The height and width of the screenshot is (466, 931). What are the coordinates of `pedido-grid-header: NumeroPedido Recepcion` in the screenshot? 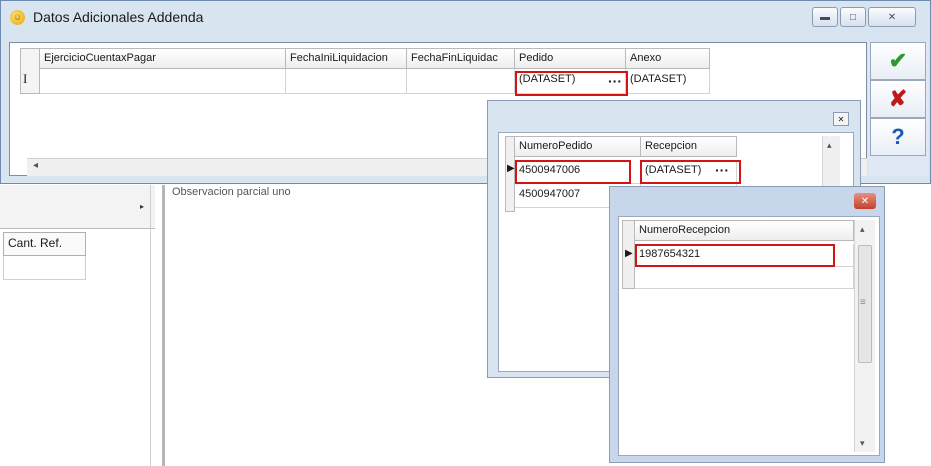 It's located at (626, 146).